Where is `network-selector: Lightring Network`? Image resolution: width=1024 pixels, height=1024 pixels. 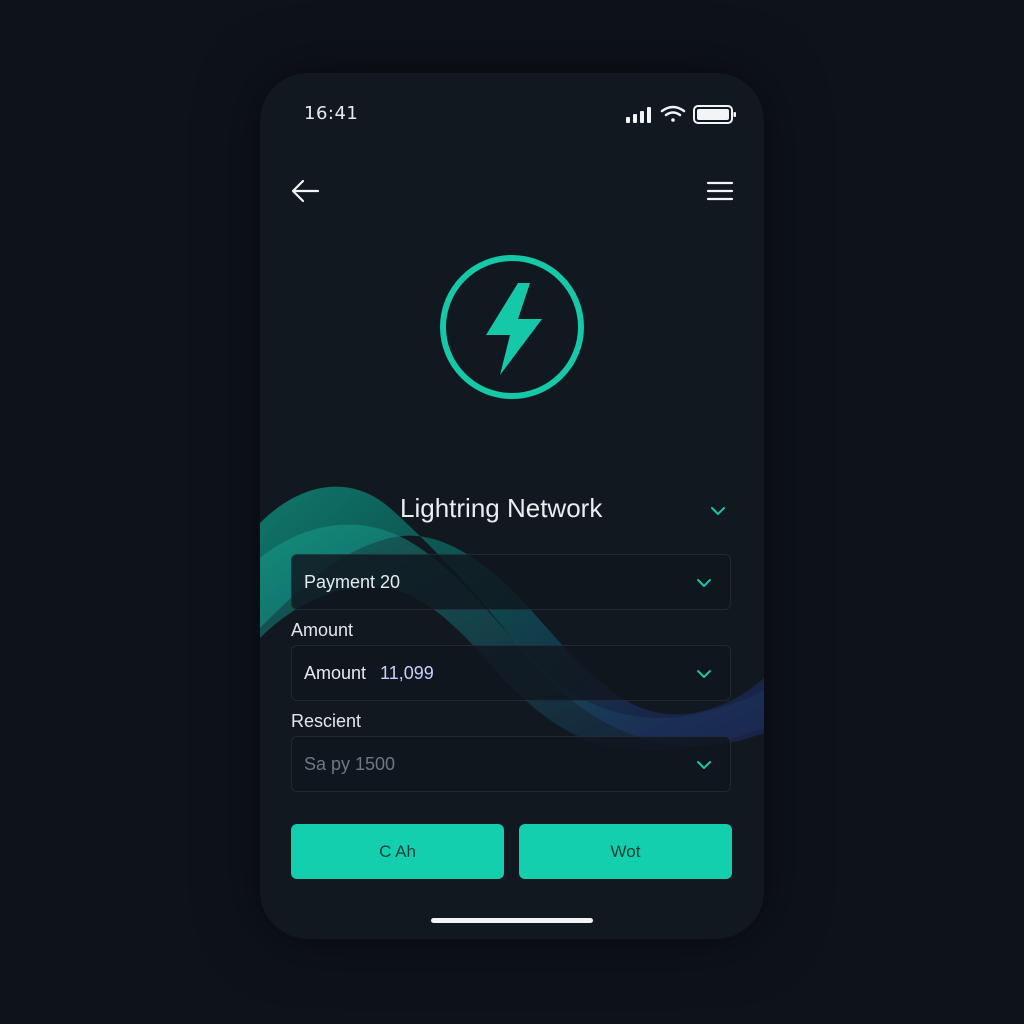
network-selector: Lightring Network is located at coordinates (512, 511).